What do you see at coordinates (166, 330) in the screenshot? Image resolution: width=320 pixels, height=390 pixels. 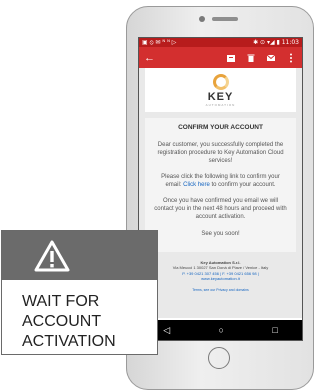 I see `nav-back-icon: ◁` at bounding box center [166, 330].